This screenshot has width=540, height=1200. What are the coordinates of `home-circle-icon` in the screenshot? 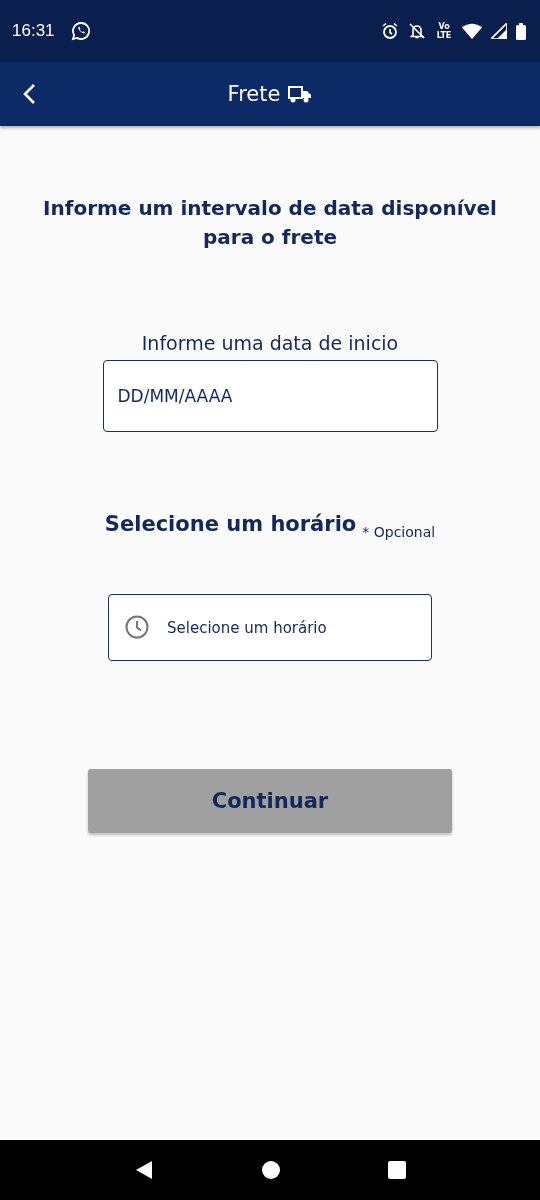 It's located at (271, 1170).